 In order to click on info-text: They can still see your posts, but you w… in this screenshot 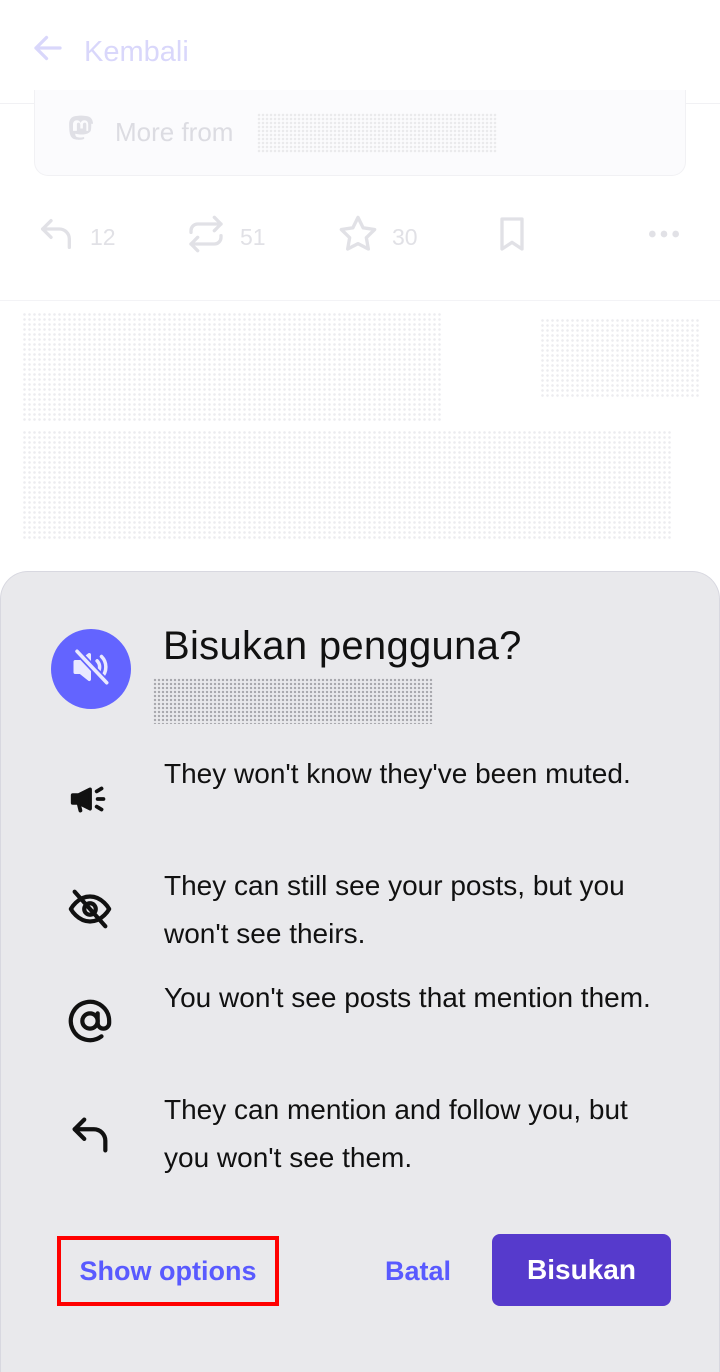, I will do `click(394, 909)`.